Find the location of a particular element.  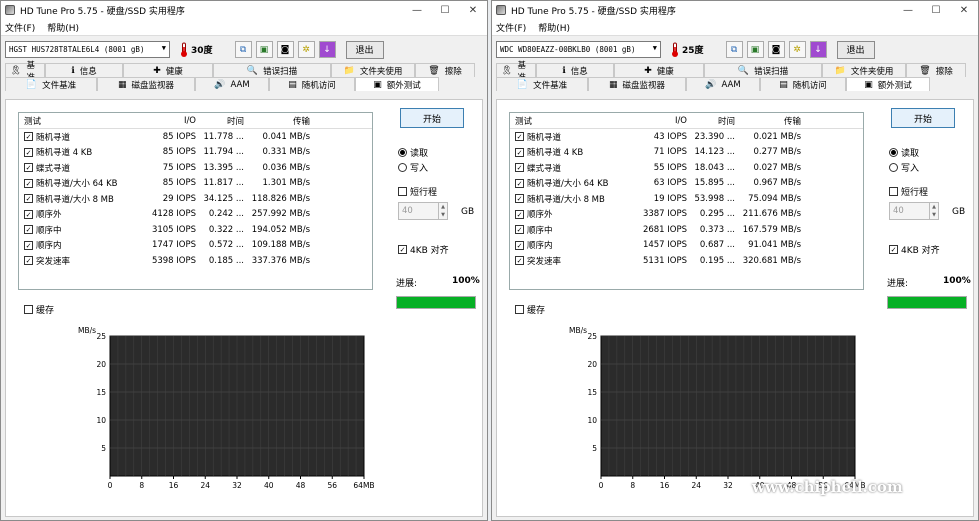

row-io: 1457 IOPS is located at coordinates (664, 245).